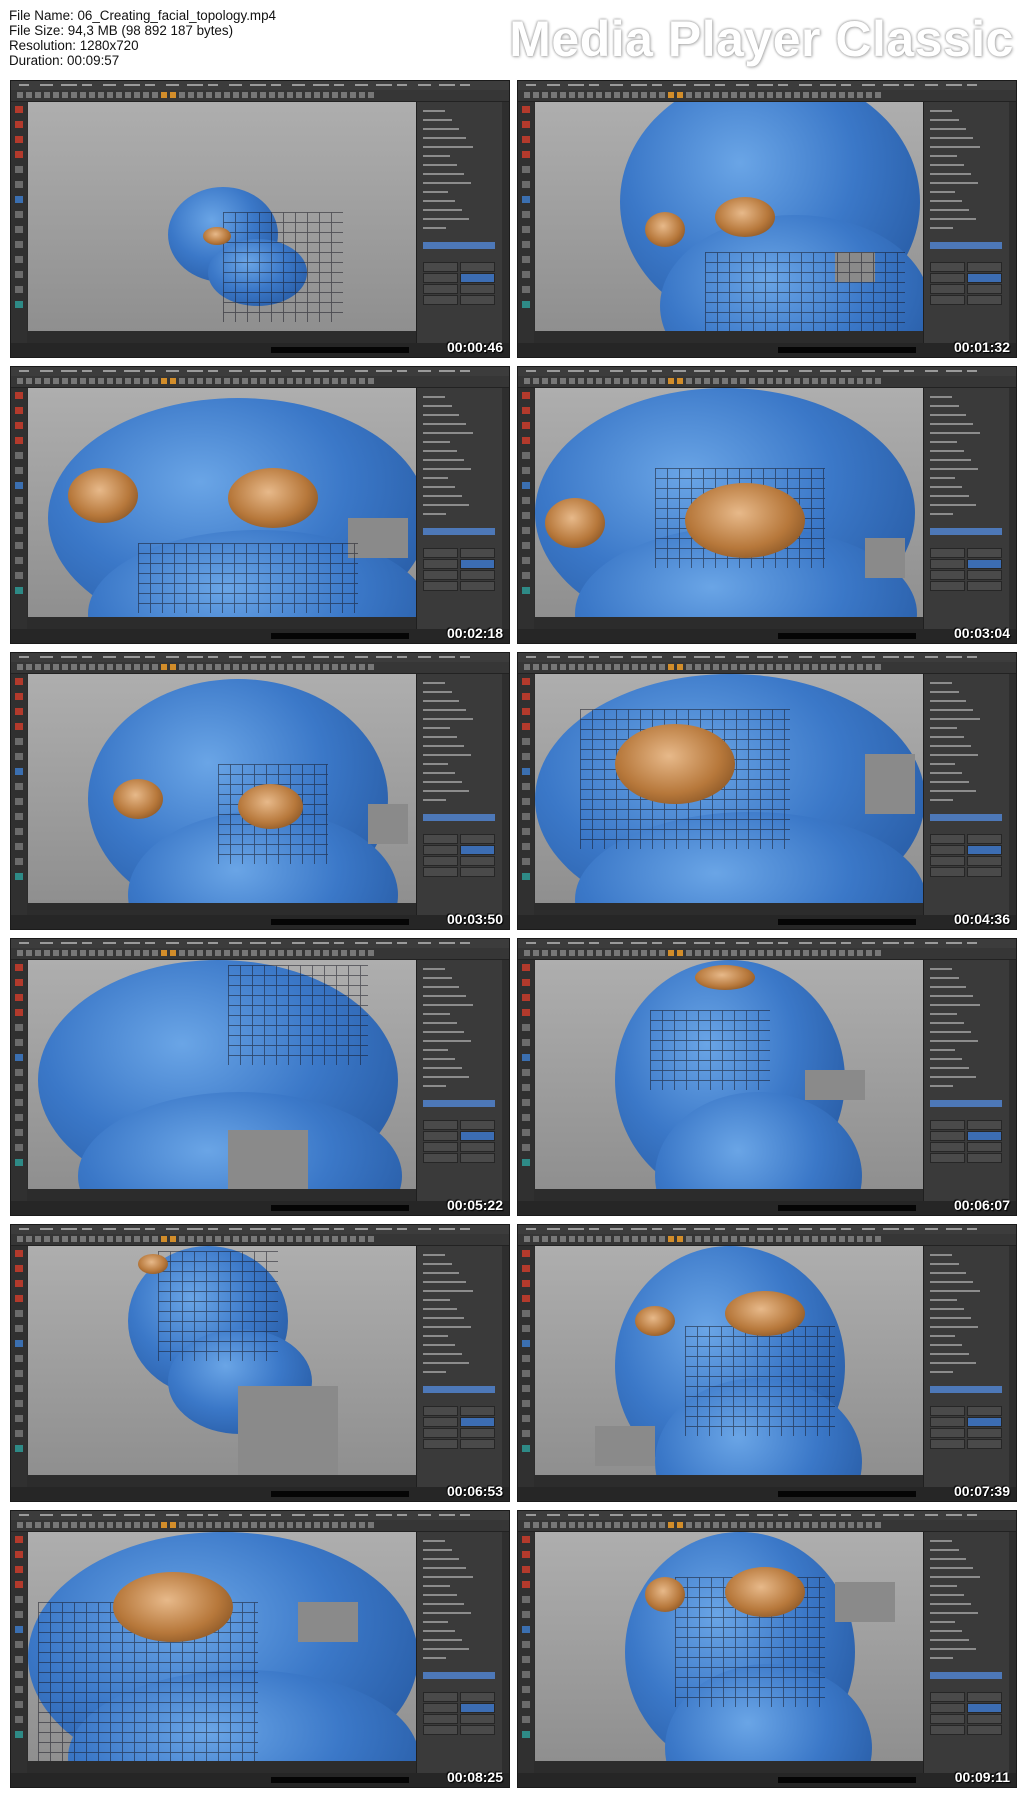 The image size is (1024, 1798). What do you see at coordinates (767, 1649) in the screenshot?
I see `video-thumbnail: 00:09:11` at bounding box center [767, 1649].